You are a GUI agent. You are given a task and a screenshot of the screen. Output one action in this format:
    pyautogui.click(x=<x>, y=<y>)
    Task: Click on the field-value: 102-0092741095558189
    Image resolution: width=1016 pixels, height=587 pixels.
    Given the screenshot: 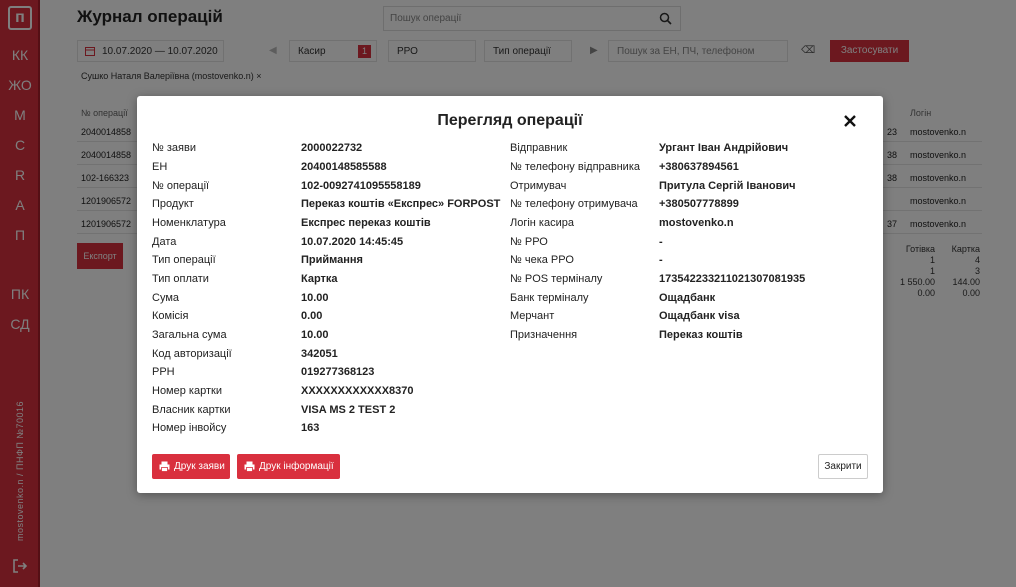 What is the action you would take?
    pyautogui.click(x=361, y=186)
    